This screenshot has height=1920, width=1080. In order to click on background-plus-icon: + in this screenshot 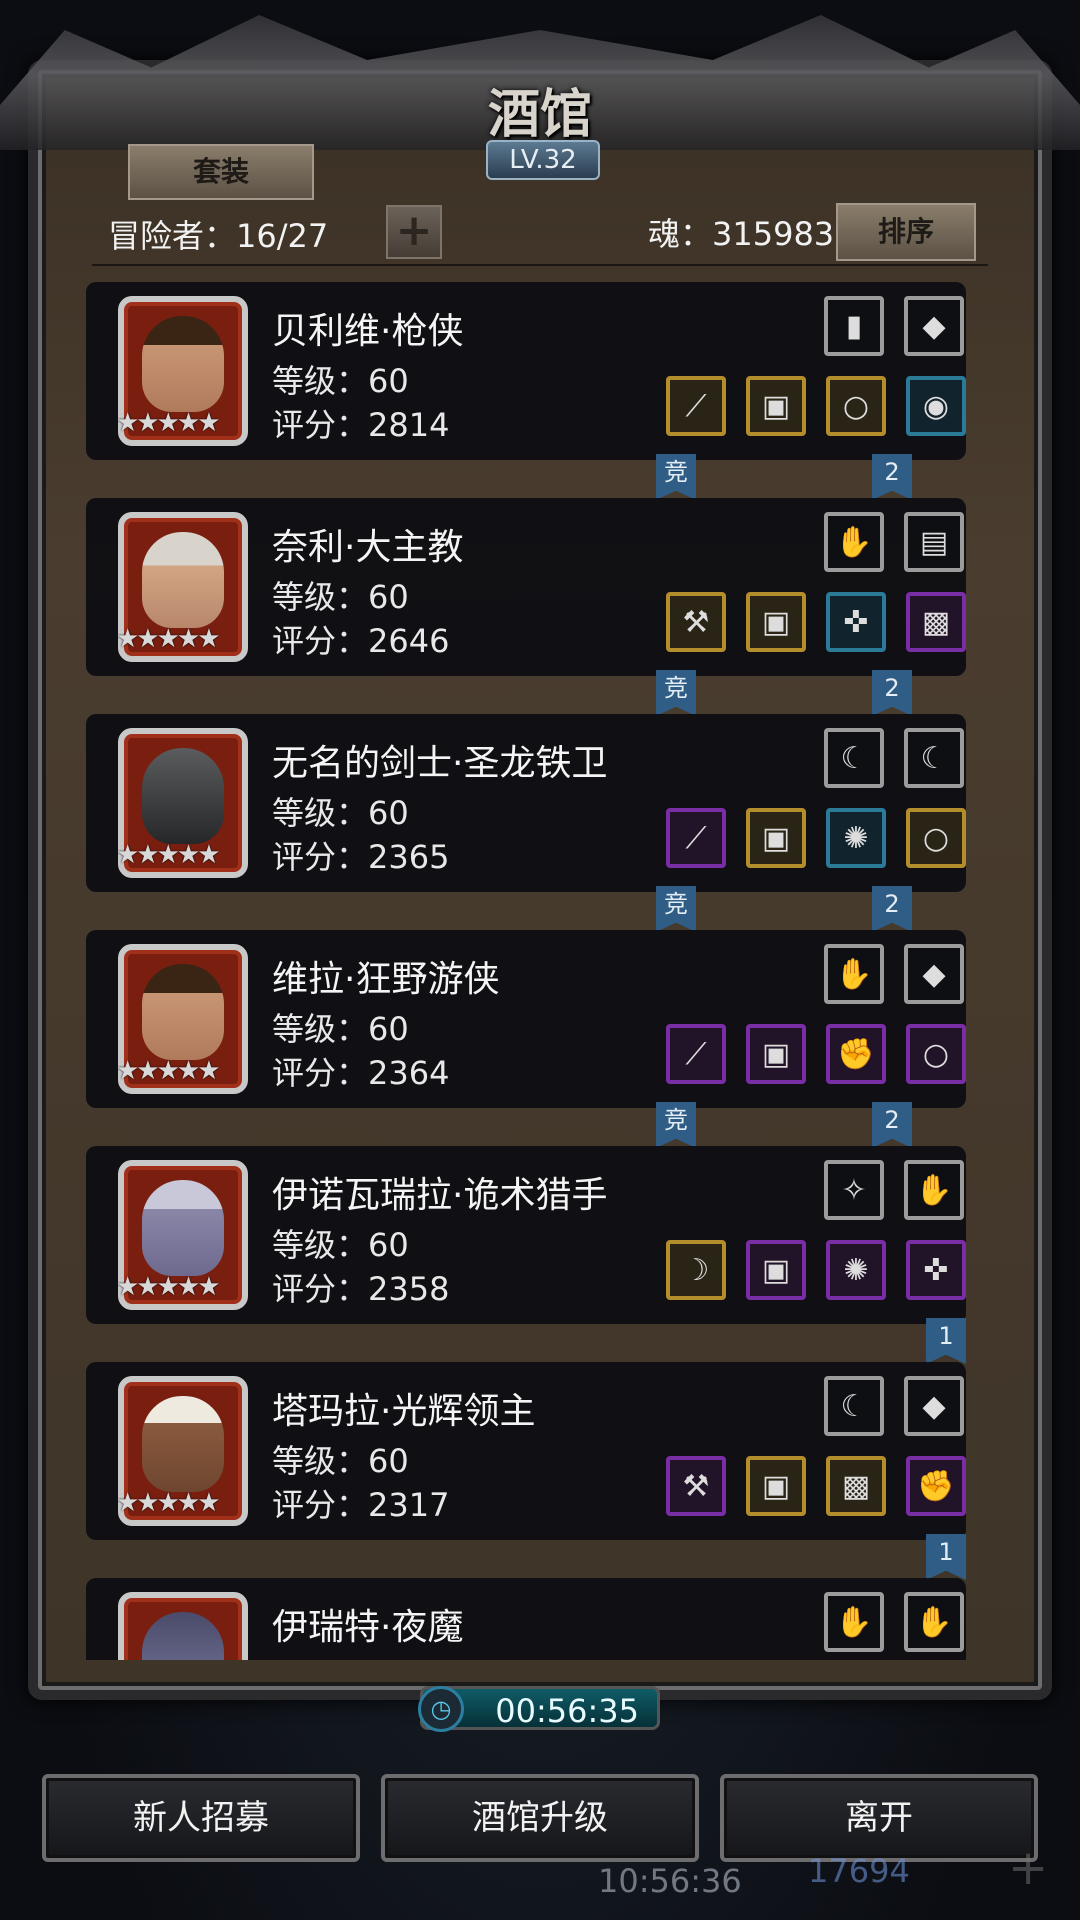, I will do `click(1028, 1868)`.